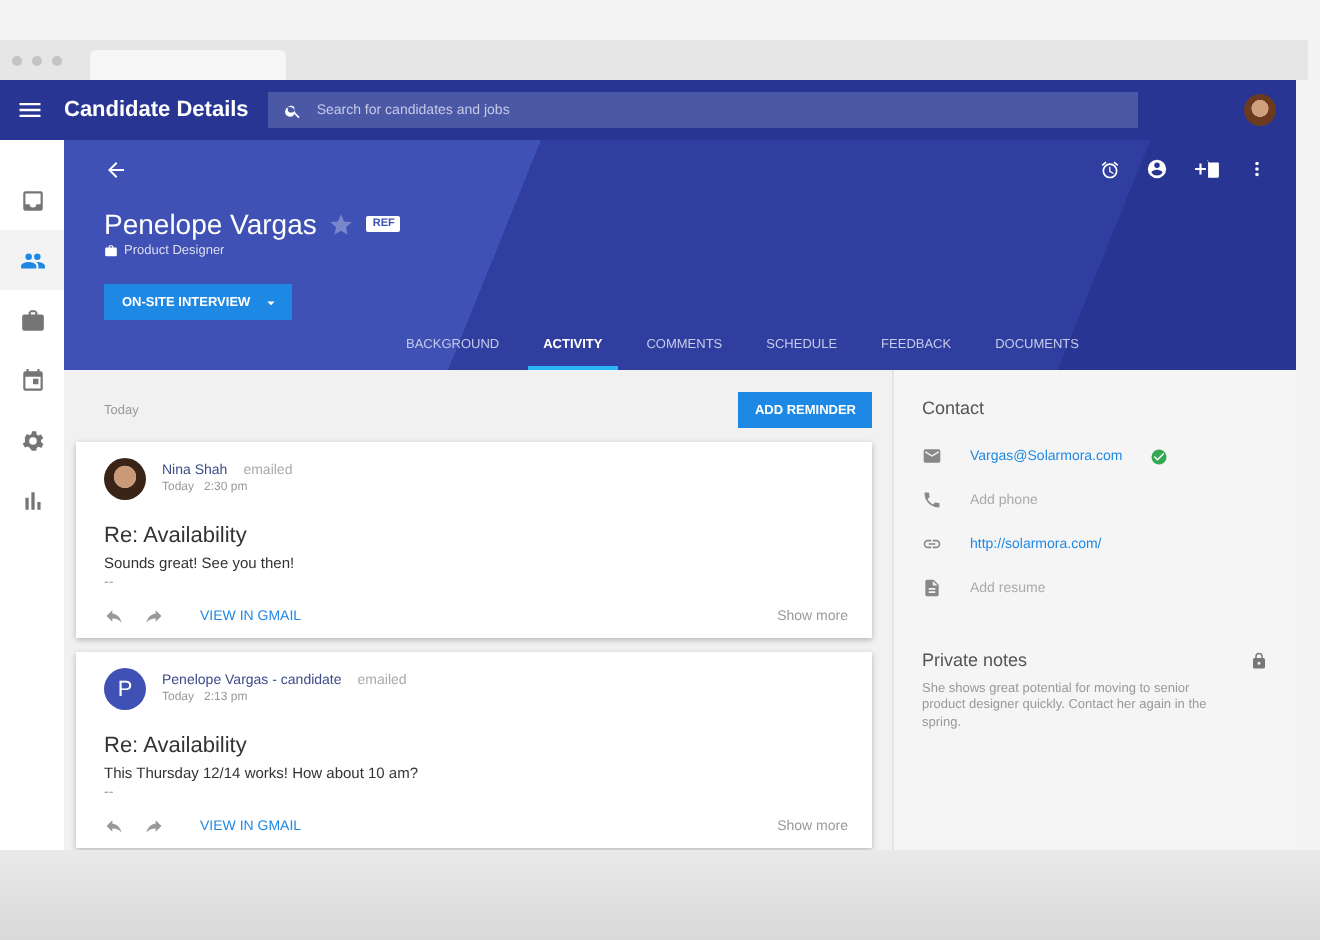 The width and height of the screenshot is (1320, 940). What do you see at coordinates (125, 479) in the screenshot?
I see `avatar-photo` at bounding box center [125, 479].